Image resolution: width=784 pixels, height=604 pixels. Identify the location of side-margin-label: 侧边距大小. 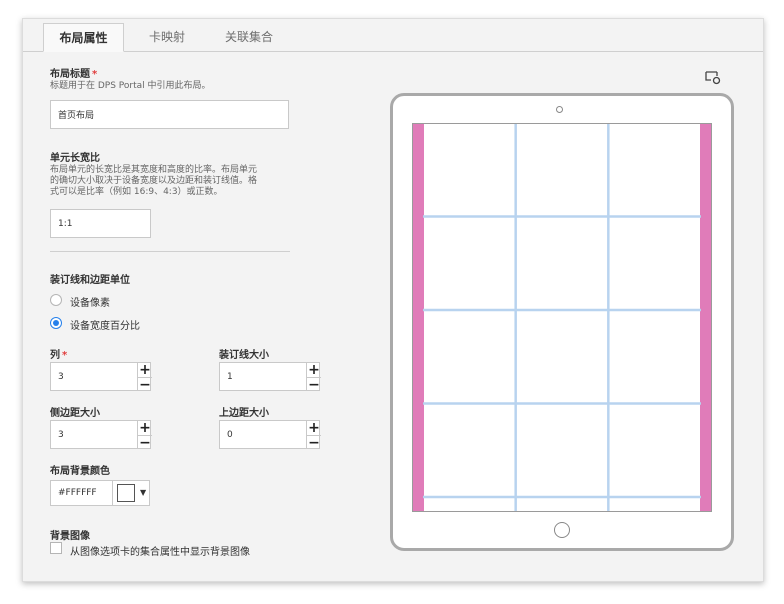
(75, 413).